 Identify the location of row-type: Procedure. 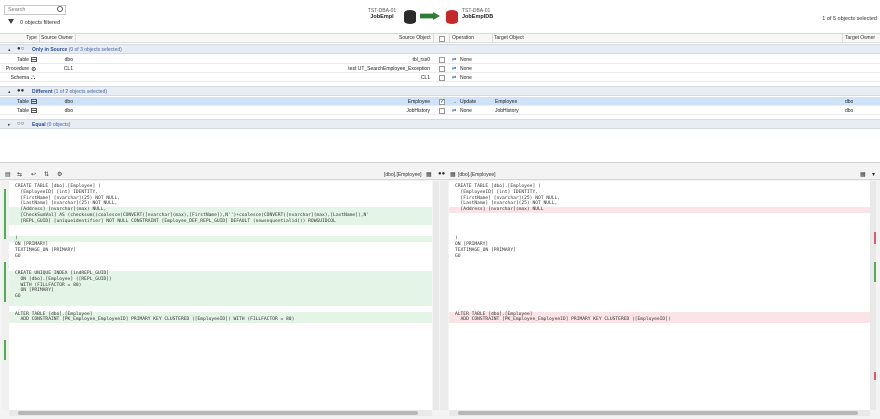
(17, 68).